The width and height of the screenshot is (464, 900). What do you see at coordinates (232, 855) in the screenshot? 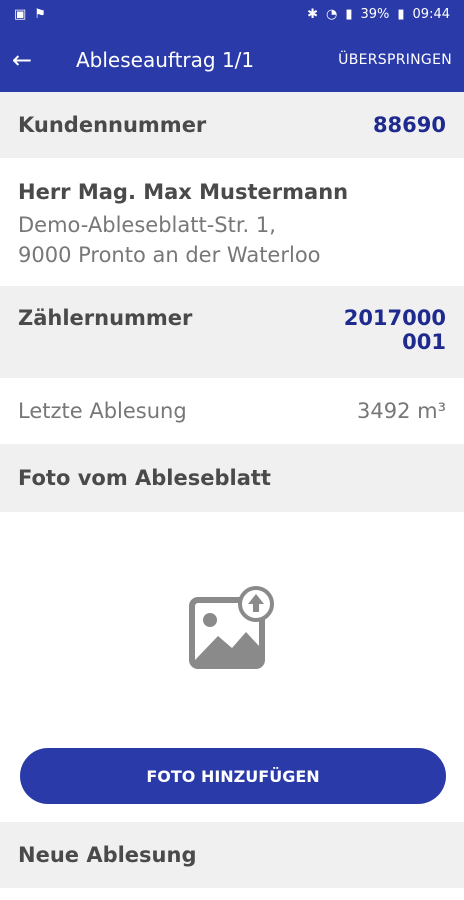
I see `new-reading-row: Neue Ablesung` at bounding box center [232, 855].